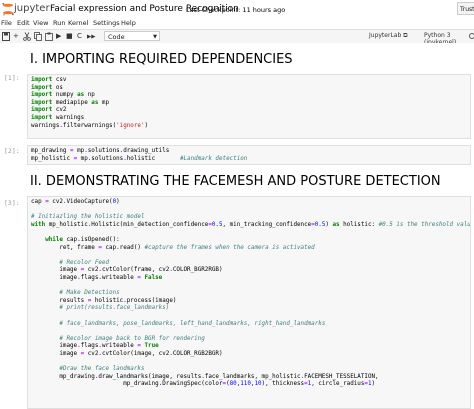 The height and width of the screenshot is (409, 474). What do you see at coordinates (217, 224) in the screenshot?
I see `code-token: 0.5` at bounding box center [217, 224].